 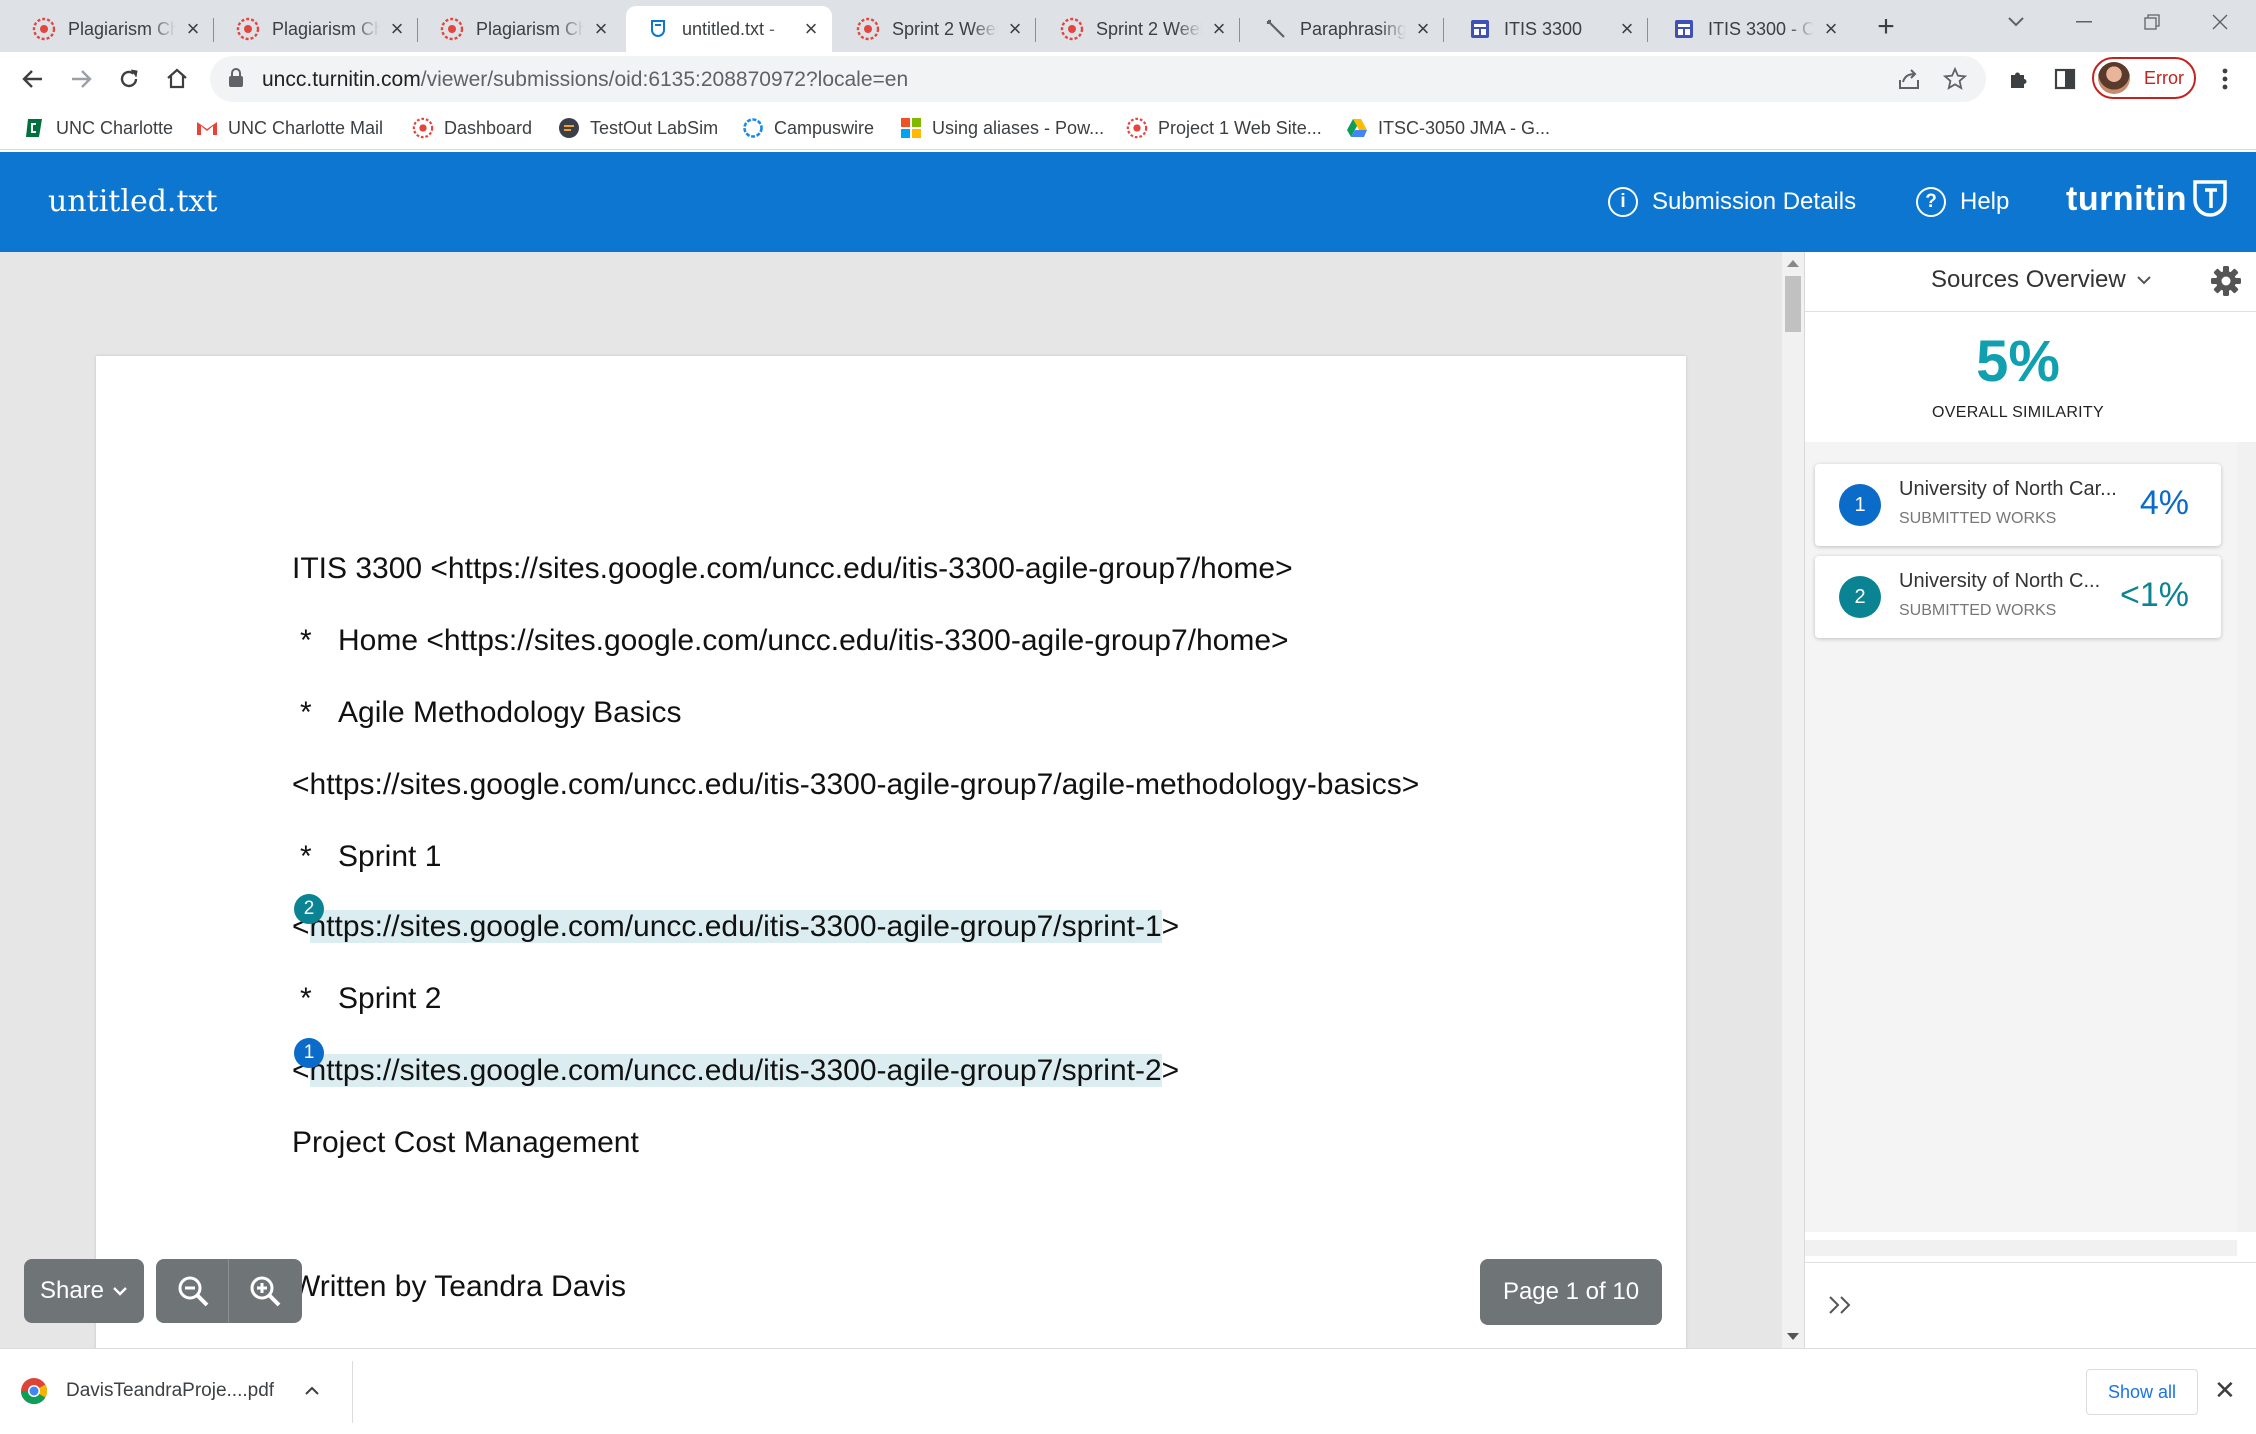 I want to click on browser-tab: Paraphrasing ×, so click(x=1344, y=29).